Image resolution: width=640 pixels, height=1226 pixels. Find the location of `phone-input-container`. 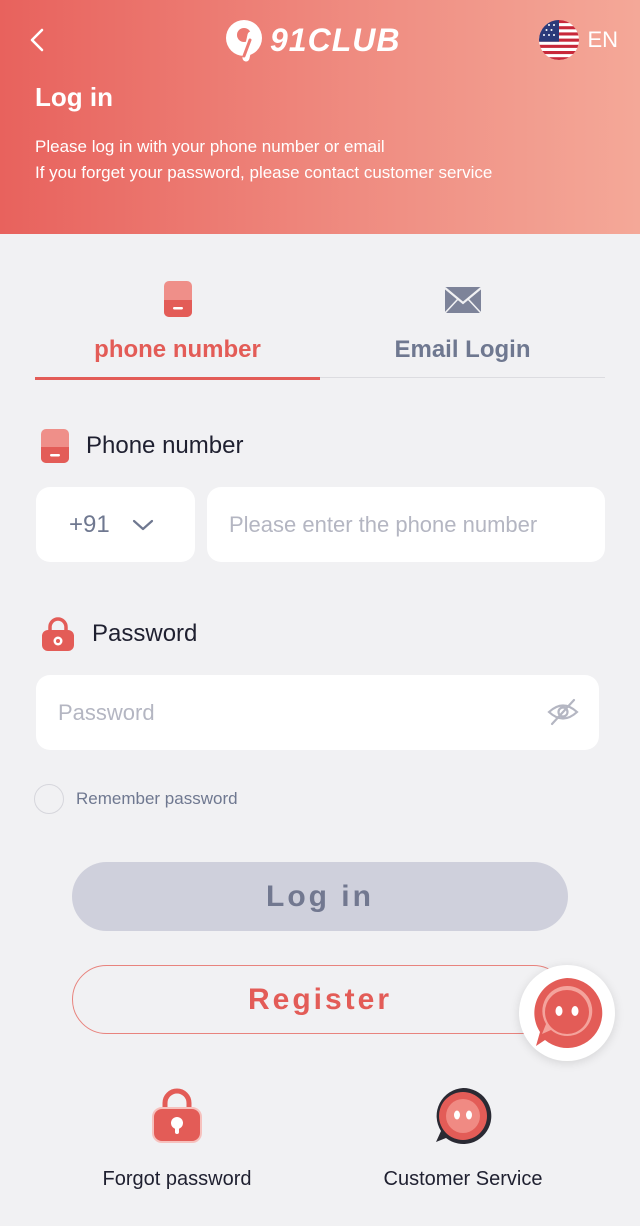

phone-input-container is located at coordinates (406, 524).